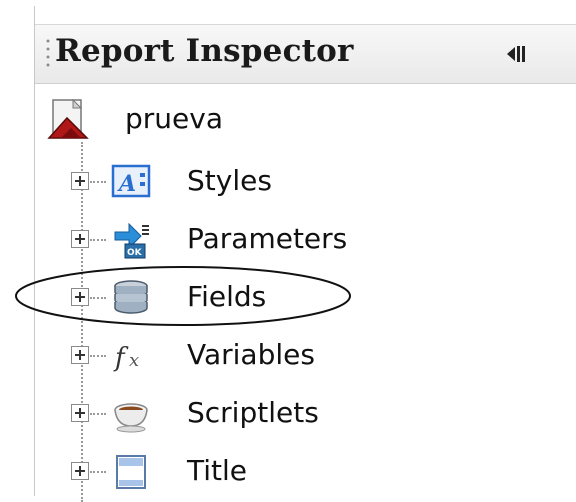 The width and height of the screenshot is (576, 502). I want to click on svg-text: A, so click(126, 184).